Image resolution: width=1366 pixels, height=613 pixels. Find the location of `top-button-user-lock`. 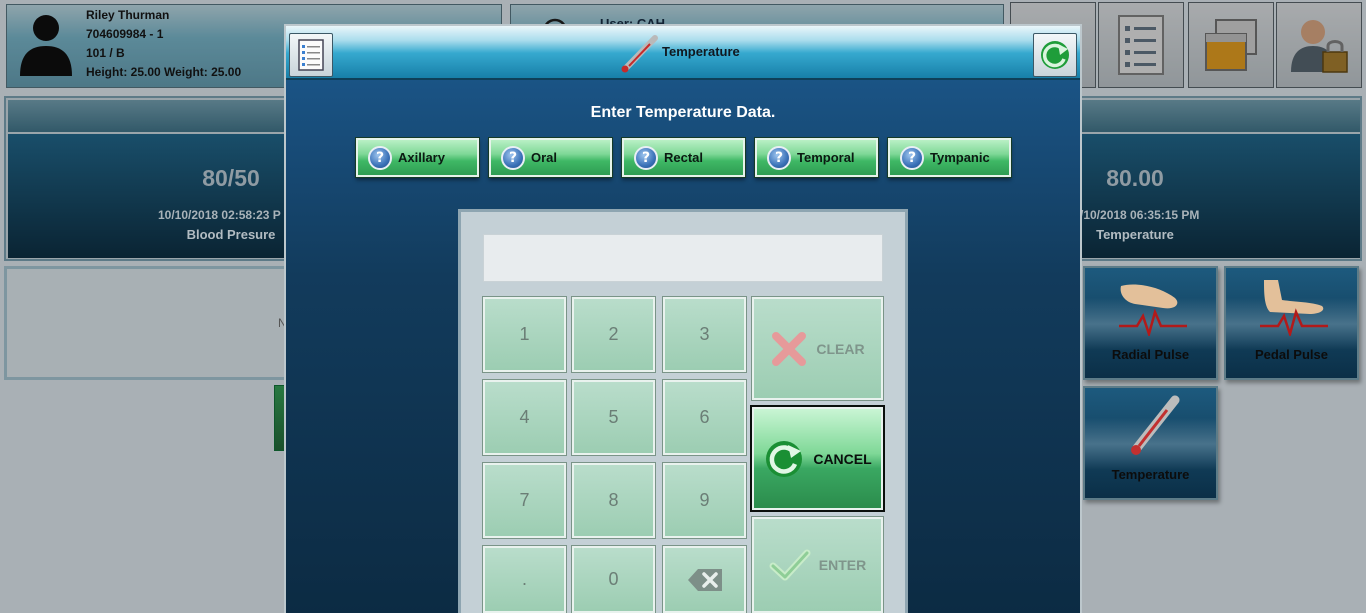

top-button-user-lock is located at coordinates (1319, 45).